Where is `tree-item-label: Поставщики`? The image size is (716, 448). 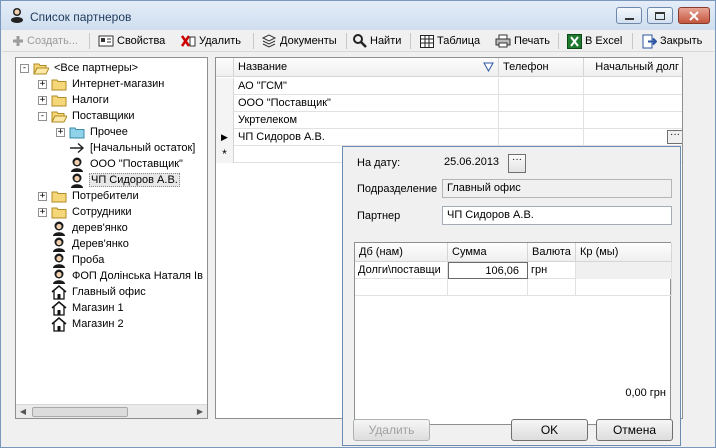 tree-item-label: Поставщики is located at coordinates (103, 116).